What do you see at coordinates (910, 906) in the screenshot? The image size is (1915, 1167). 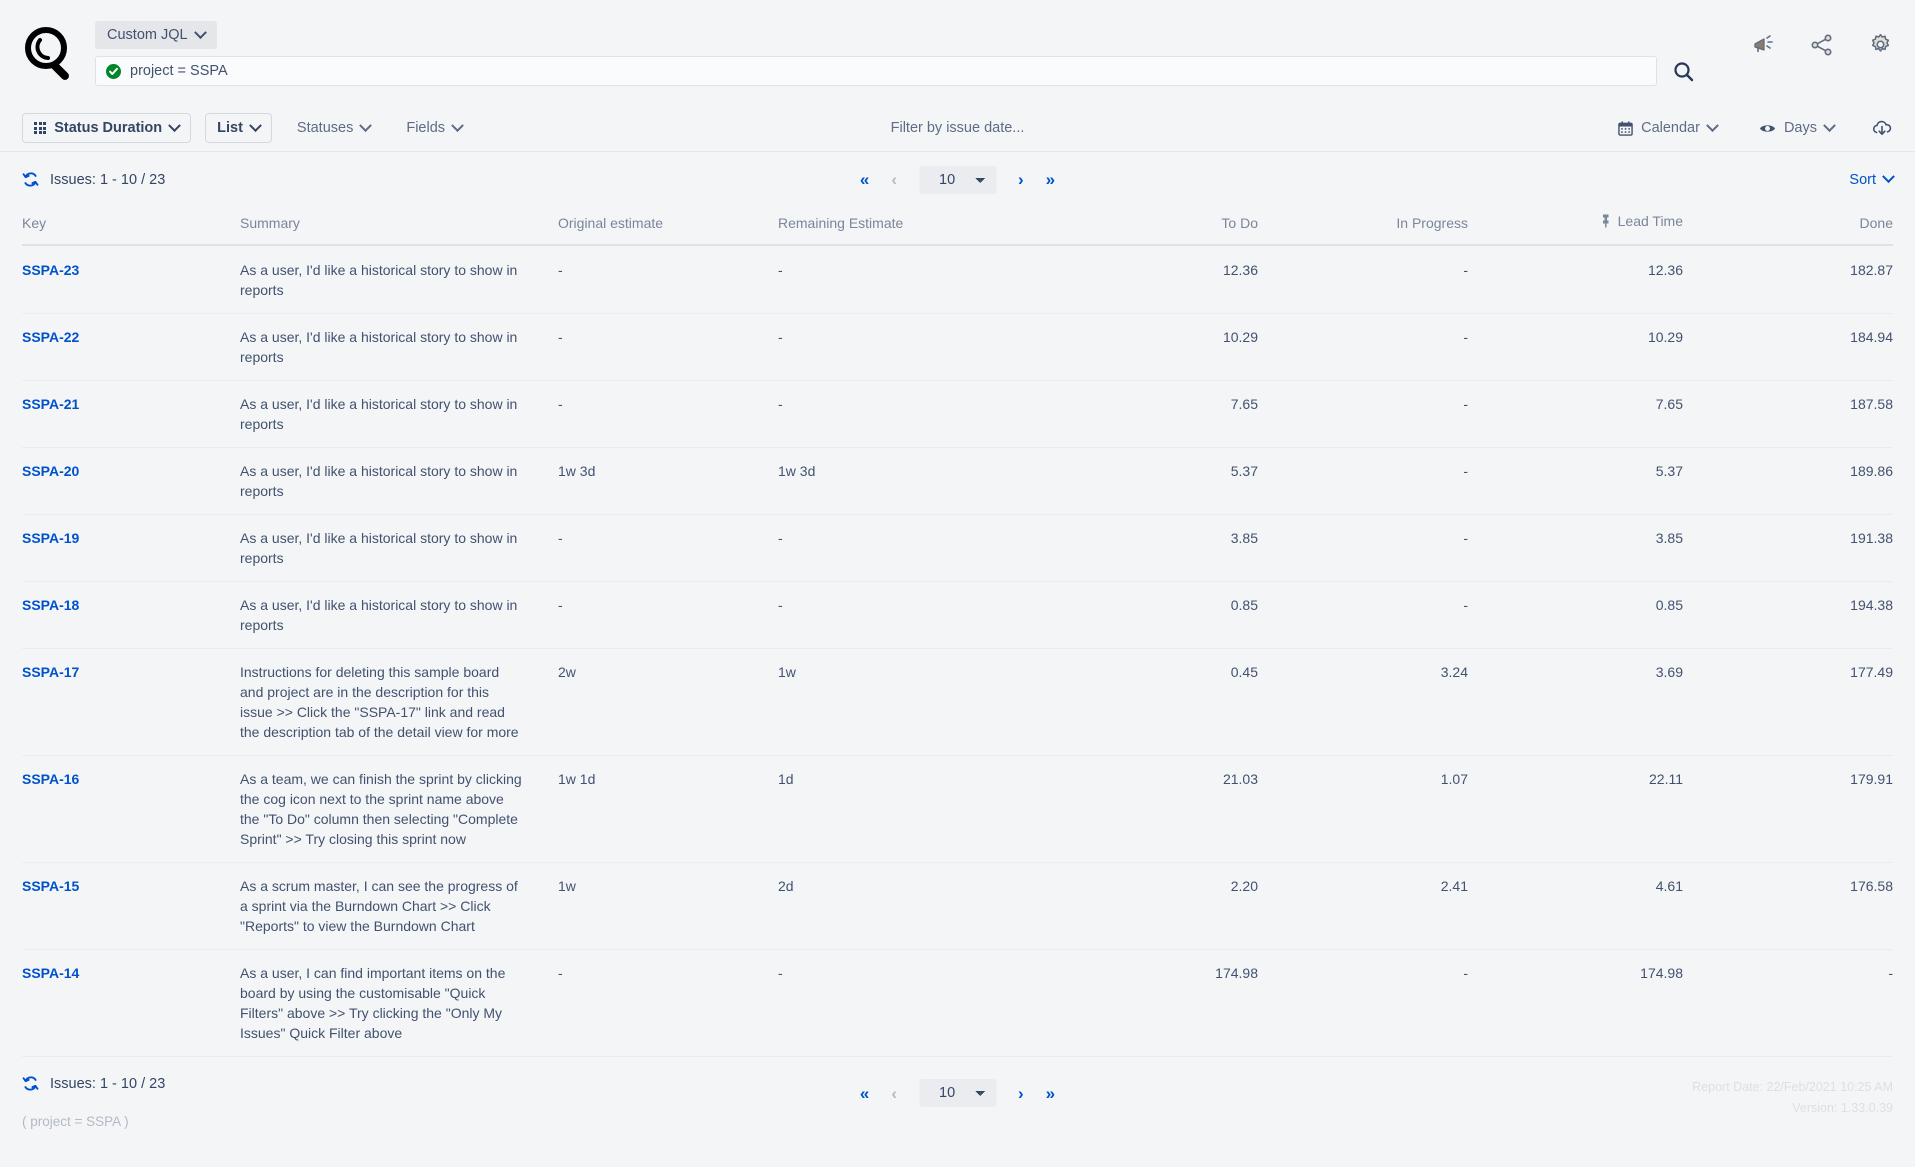 I see `cell-remaining-estimate: 2d` at bounding box center [910, 906].